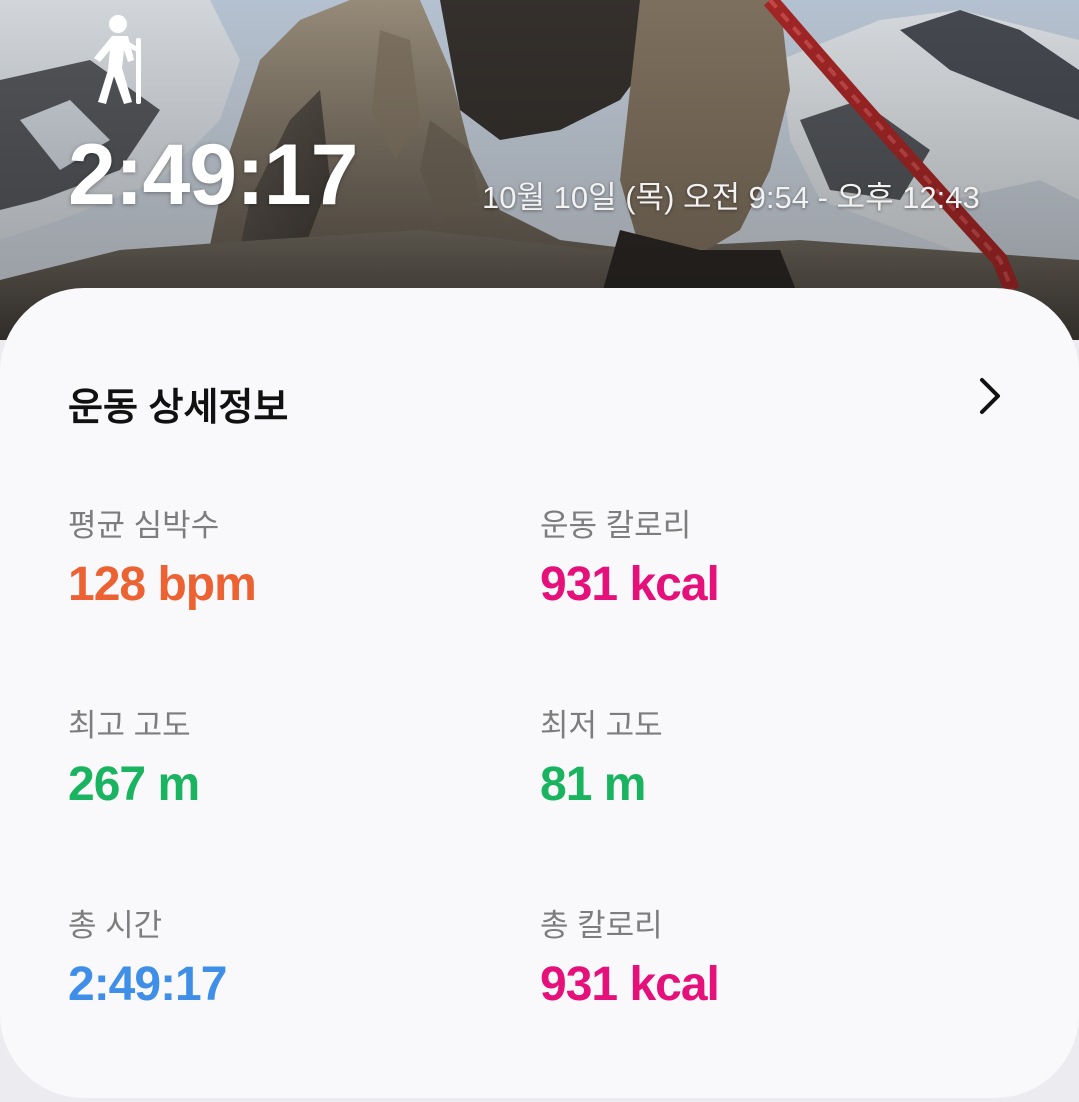 The image size is (1079, 1102). What do you see at coordinates (278, 785) in the screenshot?
I see `stat-value: 267 m` at bounding box center [278, 785].